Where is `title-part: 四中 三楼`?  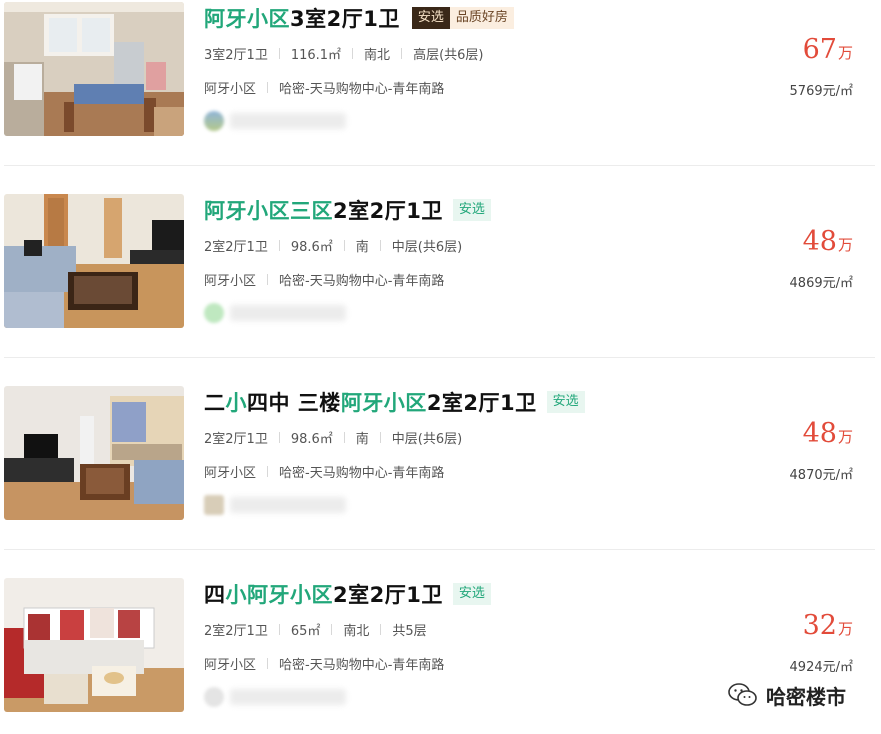 title-part: 四中 三楼 is located at coordinates (294, 403).